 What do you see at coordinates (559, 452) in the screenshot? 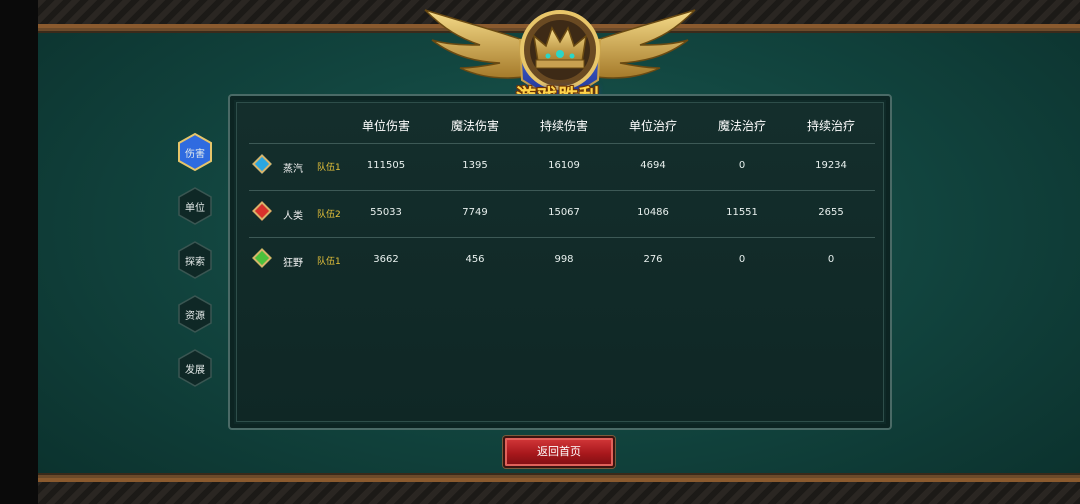
I see `return-home-button: 返回首页` at bounding box center [559, 452].